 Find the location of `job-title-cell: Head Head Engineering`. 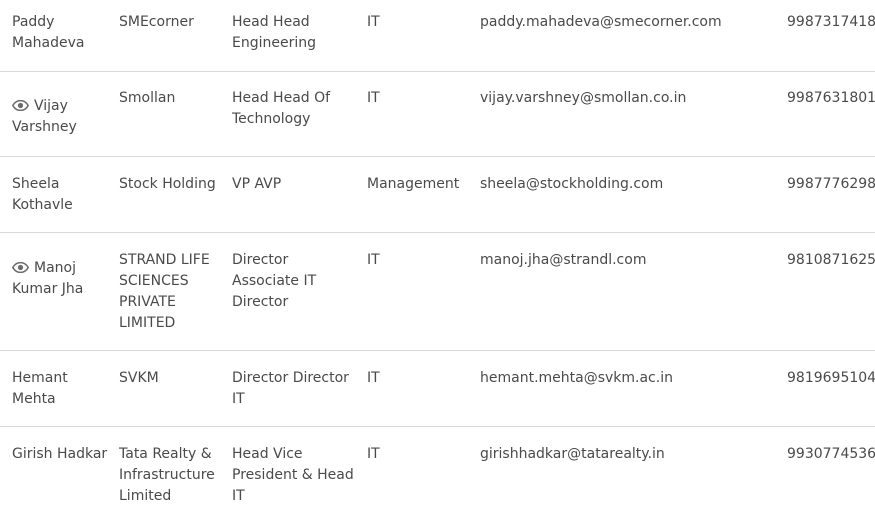

job-title-cell: Head Head Engineering is located at coordinates (274, 32).